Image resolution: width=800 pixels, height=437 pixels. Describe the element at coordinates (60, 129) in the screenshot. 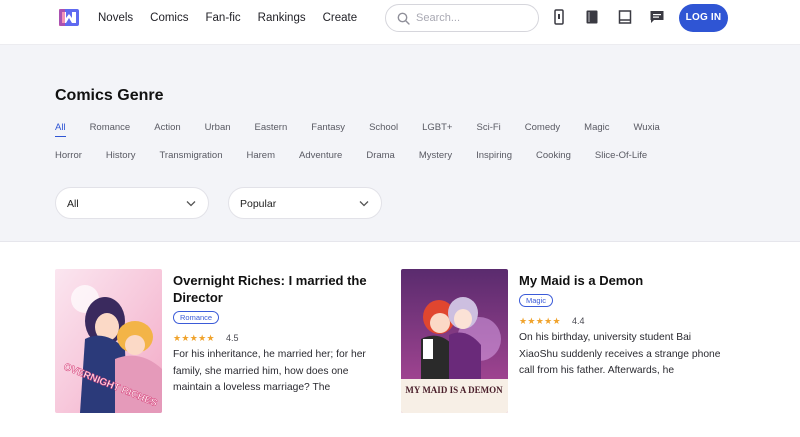

I see `genre-all: All` at that location.